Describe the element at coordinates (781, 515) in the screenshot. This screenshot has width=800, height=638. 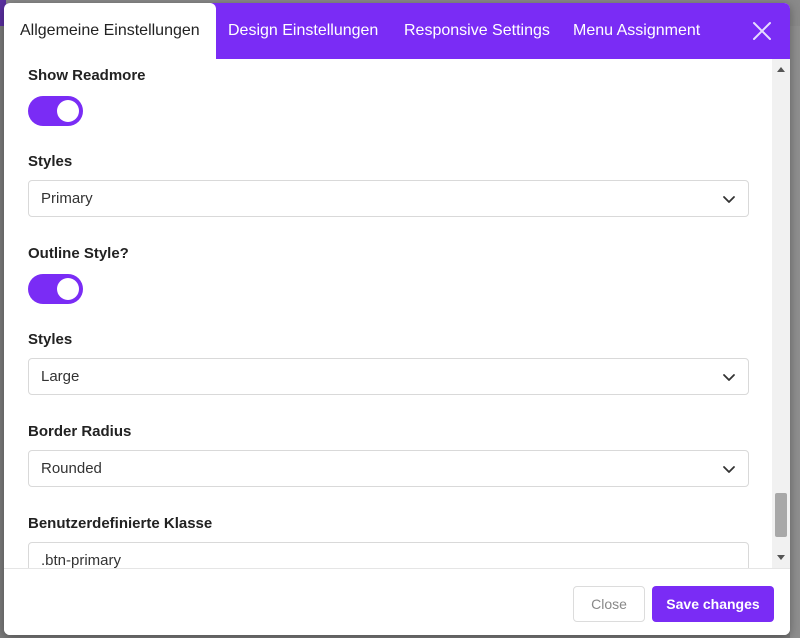
I see `scrollbar-thumb` at that location.